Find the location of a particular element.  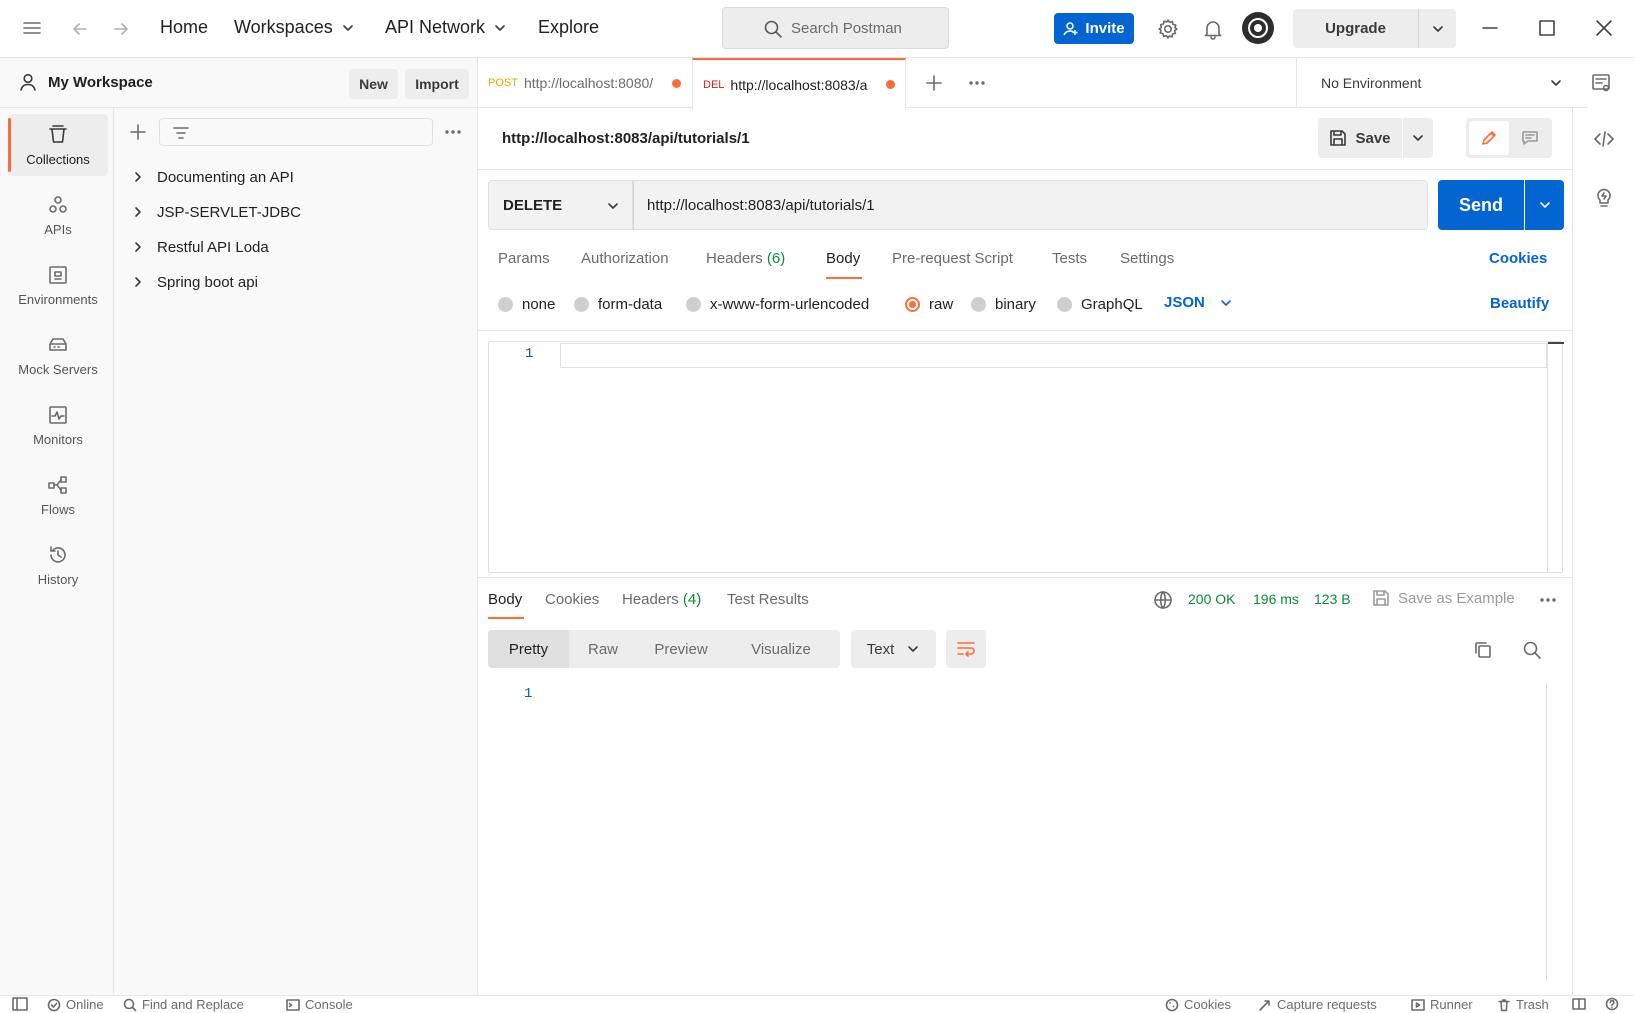

cookies-link: Cookies is located at coordinates (1518, 258).